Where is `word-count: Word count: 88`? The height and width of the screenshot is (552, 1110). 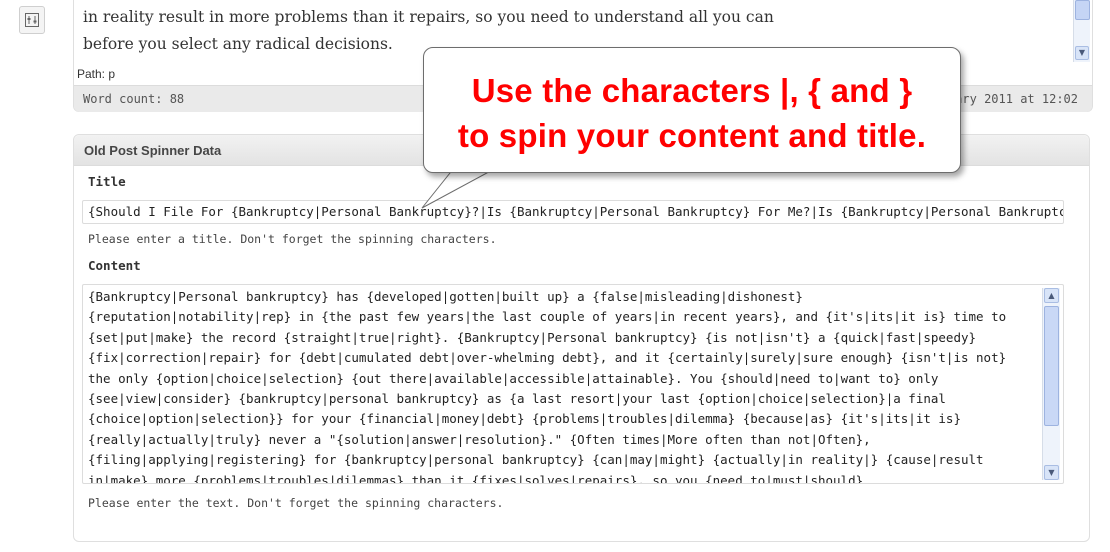 word-count: Word count: 88 is located at coordinates (134, 99).